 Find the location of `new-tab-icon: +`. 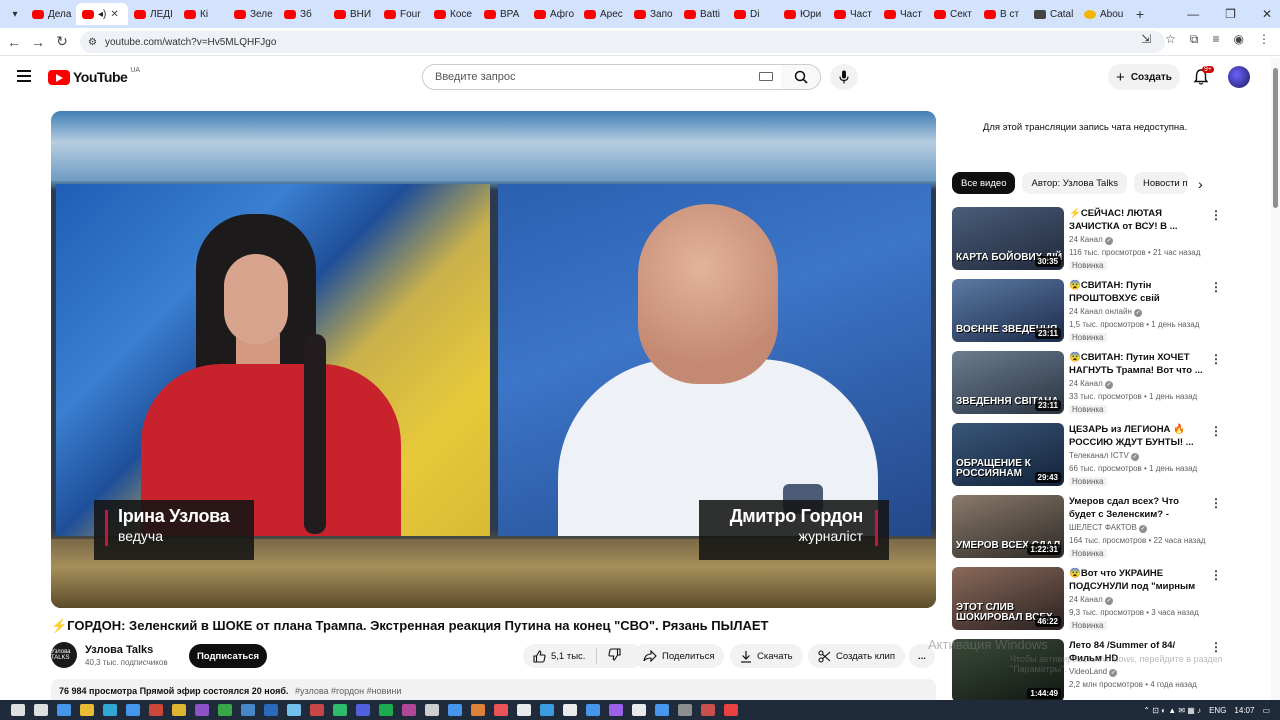

new-tab-icon: + is located at coordinates (1140, 14).